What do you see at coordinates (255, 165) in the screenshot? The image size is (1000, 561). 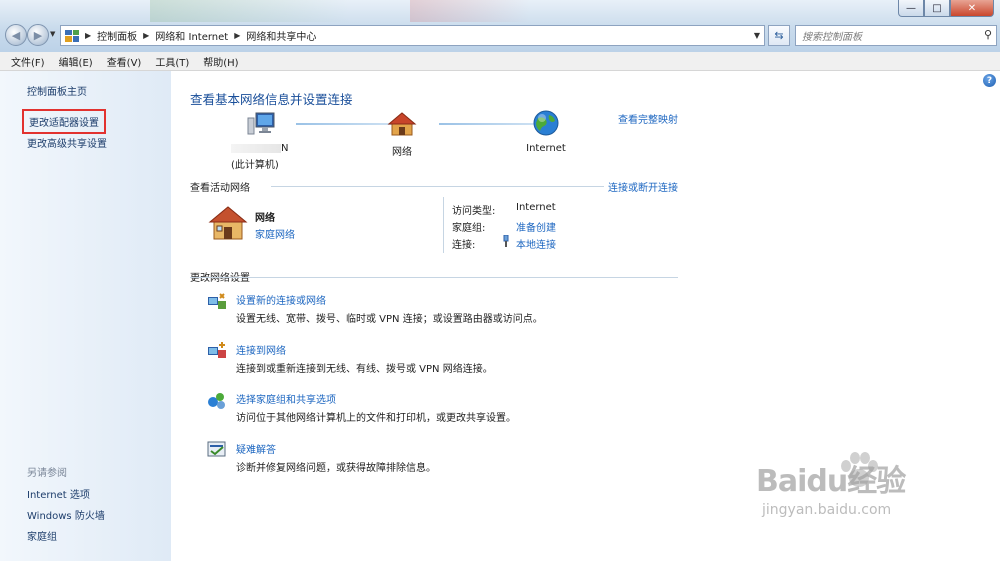 I see `computer-sub-label: (此计算机)` at bounding box center [255, 165].